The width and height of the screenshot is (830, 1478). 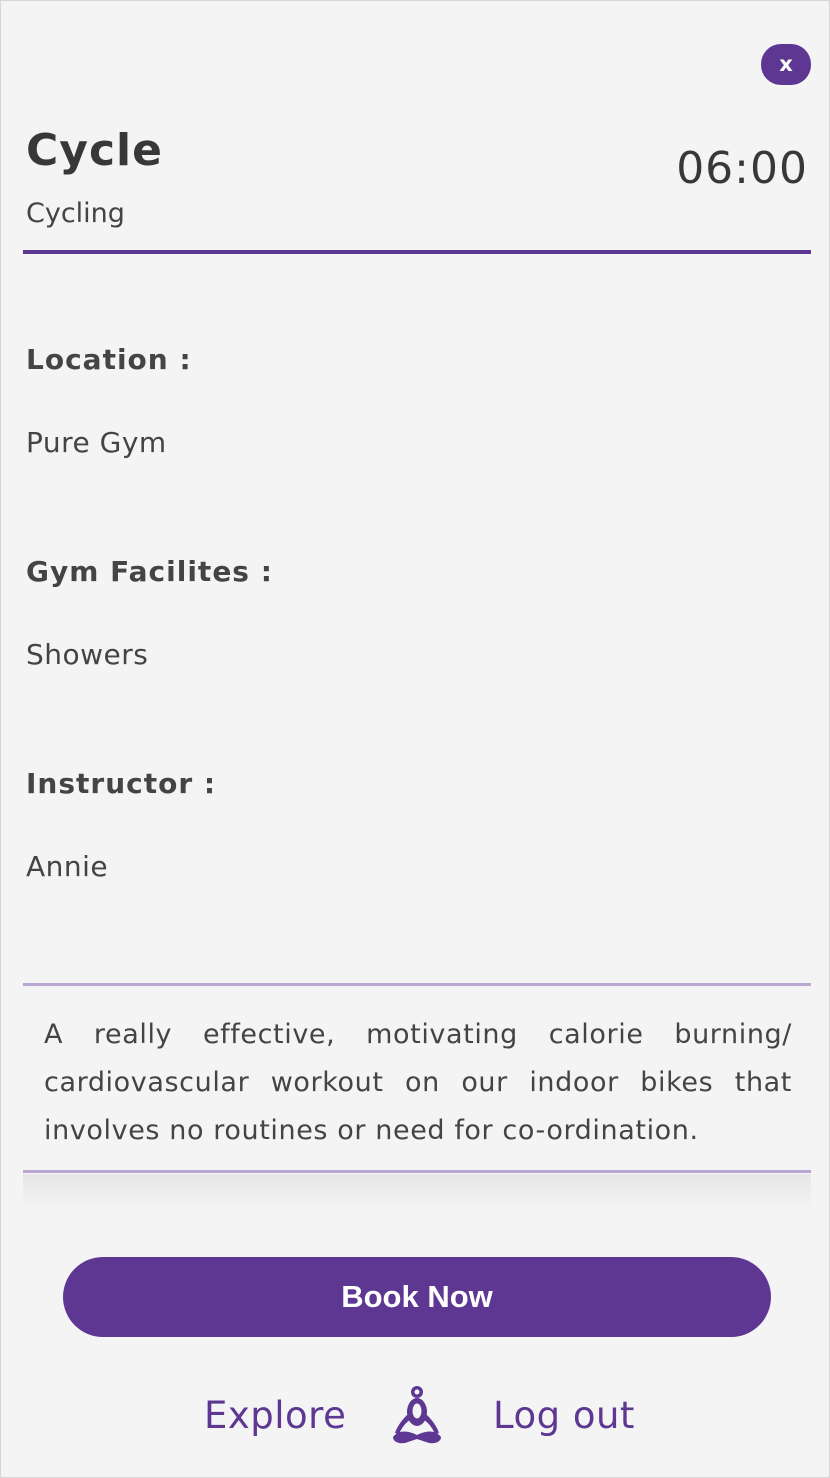 I want to click on header-divider, so click(x=417, y=252).